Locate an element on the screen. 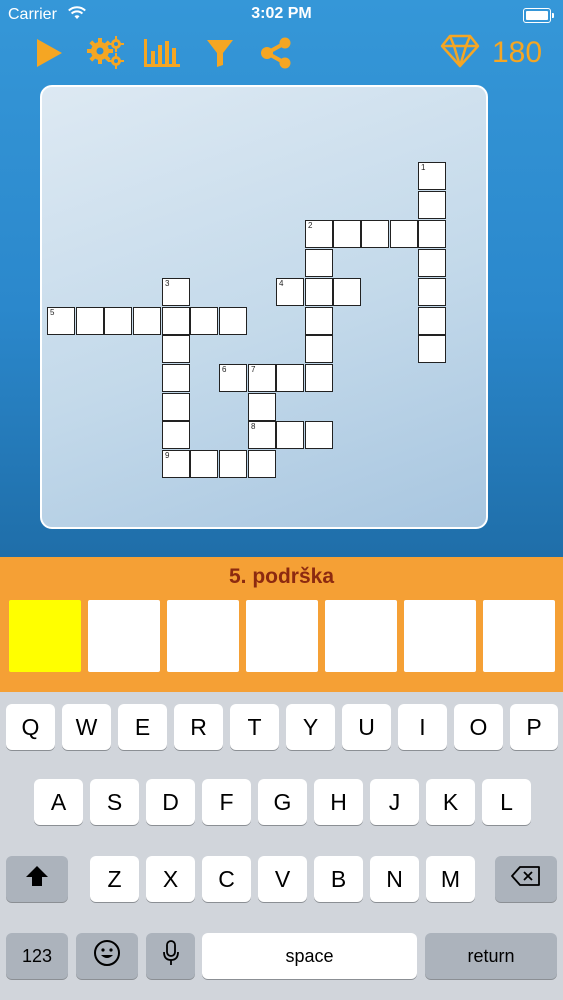 This screenshot has height=1000, width=563. key-o: O is located at coordinates (478, 727).